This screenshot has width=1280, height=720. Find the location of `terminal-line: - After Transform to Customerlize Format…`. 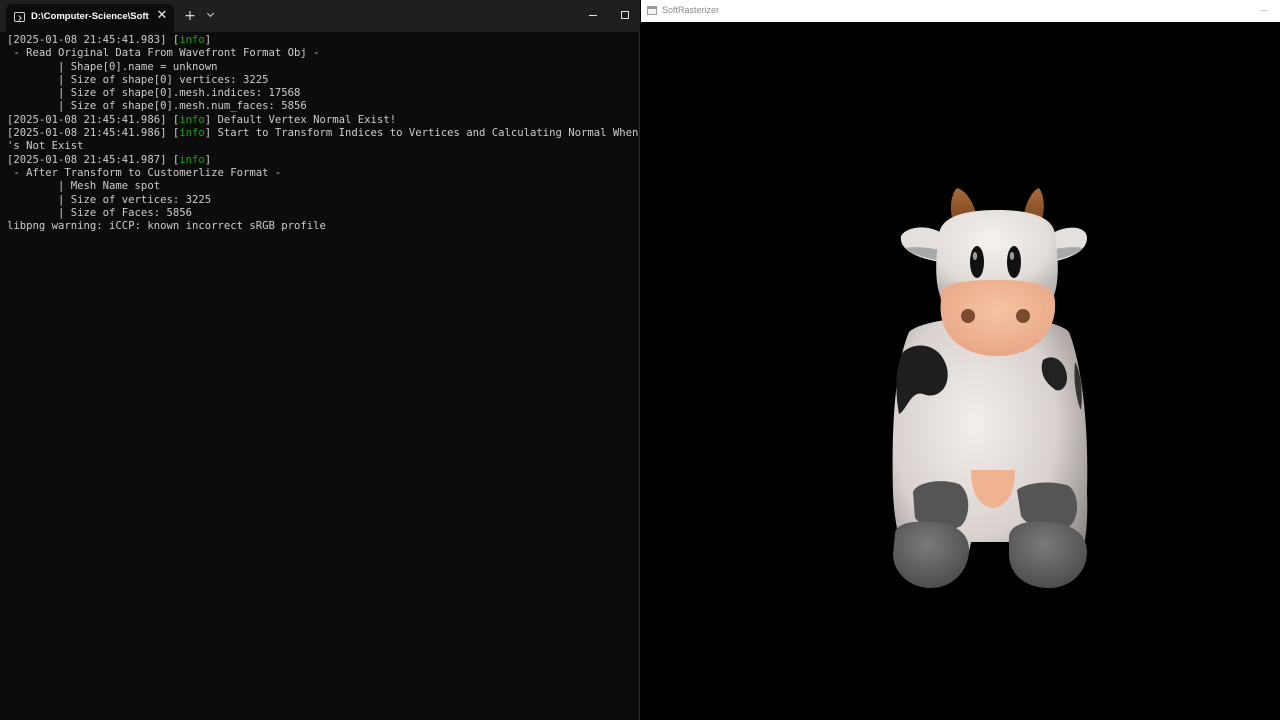

terminal-line: - After Transform to Customerlize Format… is located at coordinates (323, 173).